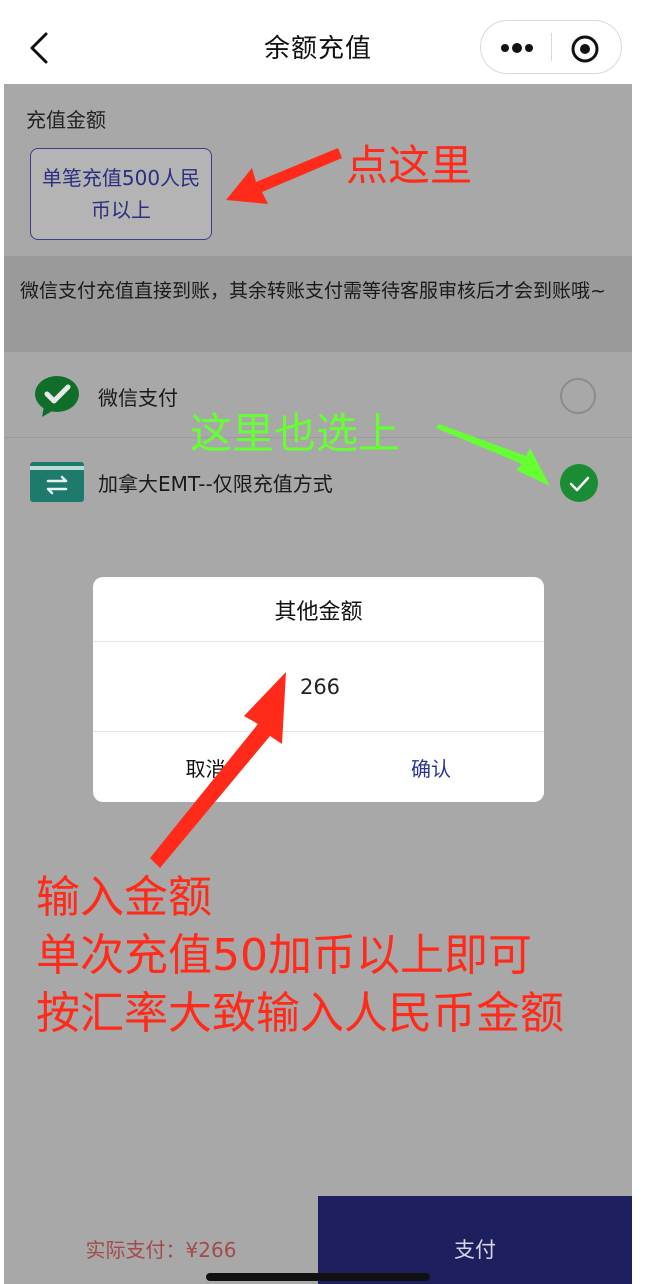  What do you see at coordinates (284, 955) in the screenshot?
I see `annotation-line-2: 单次充值50加币以上即可` at bounding box center [284, 955].